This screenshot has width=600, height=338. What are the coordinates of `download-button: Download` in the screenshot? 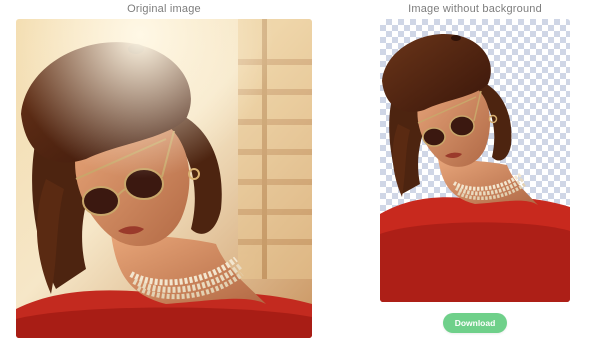 It's located at (475, 323).